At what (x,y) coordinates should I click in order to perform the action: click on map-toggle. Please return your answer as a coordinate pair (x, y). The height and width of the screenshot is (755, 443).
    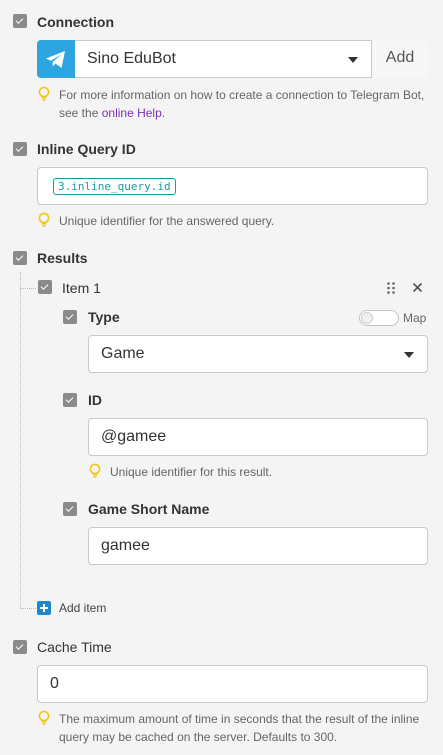
    Looking at the image, I should click on (379, 318).